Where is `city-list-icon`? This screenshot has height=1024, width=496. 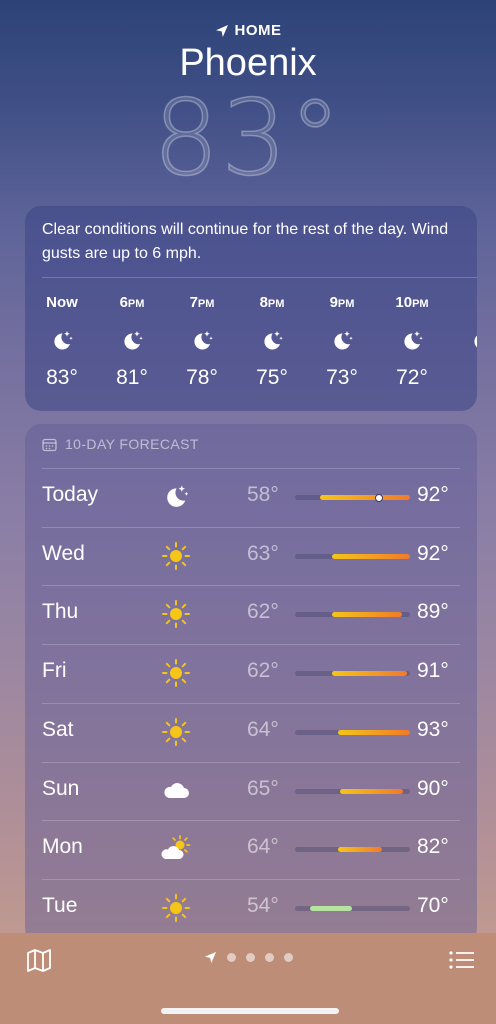
city-list-icon is located at coordinates (462, 960).